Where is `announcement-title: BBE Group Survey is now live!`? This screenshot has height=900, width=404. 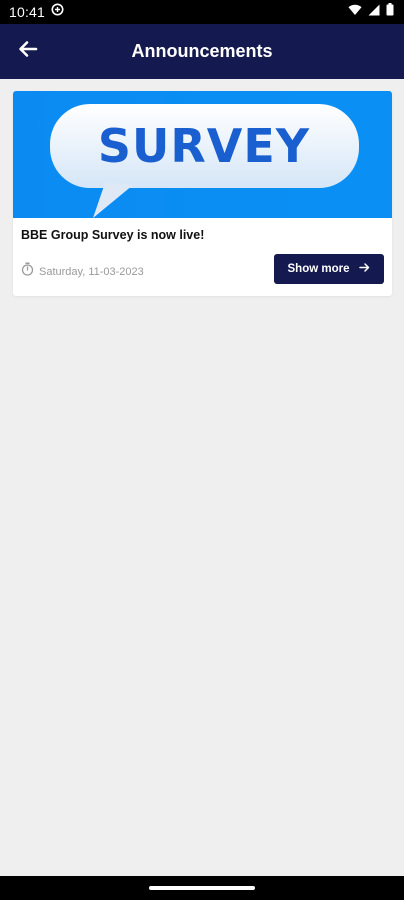
announcement-title: BBE Group Survey is now live! is located at coordinates (113, 235).